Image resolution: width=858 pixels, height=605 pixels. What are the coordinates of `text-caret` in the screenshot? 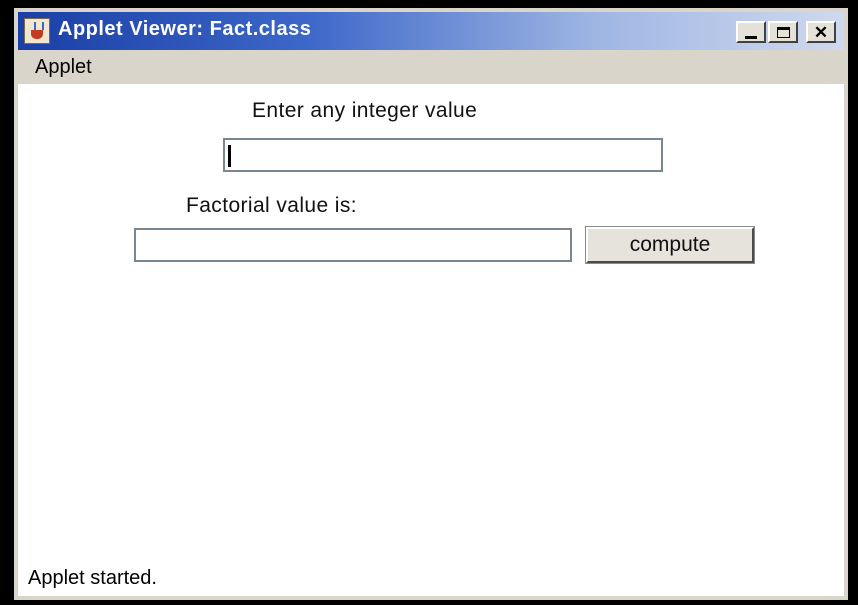 It's located at (229, 156).